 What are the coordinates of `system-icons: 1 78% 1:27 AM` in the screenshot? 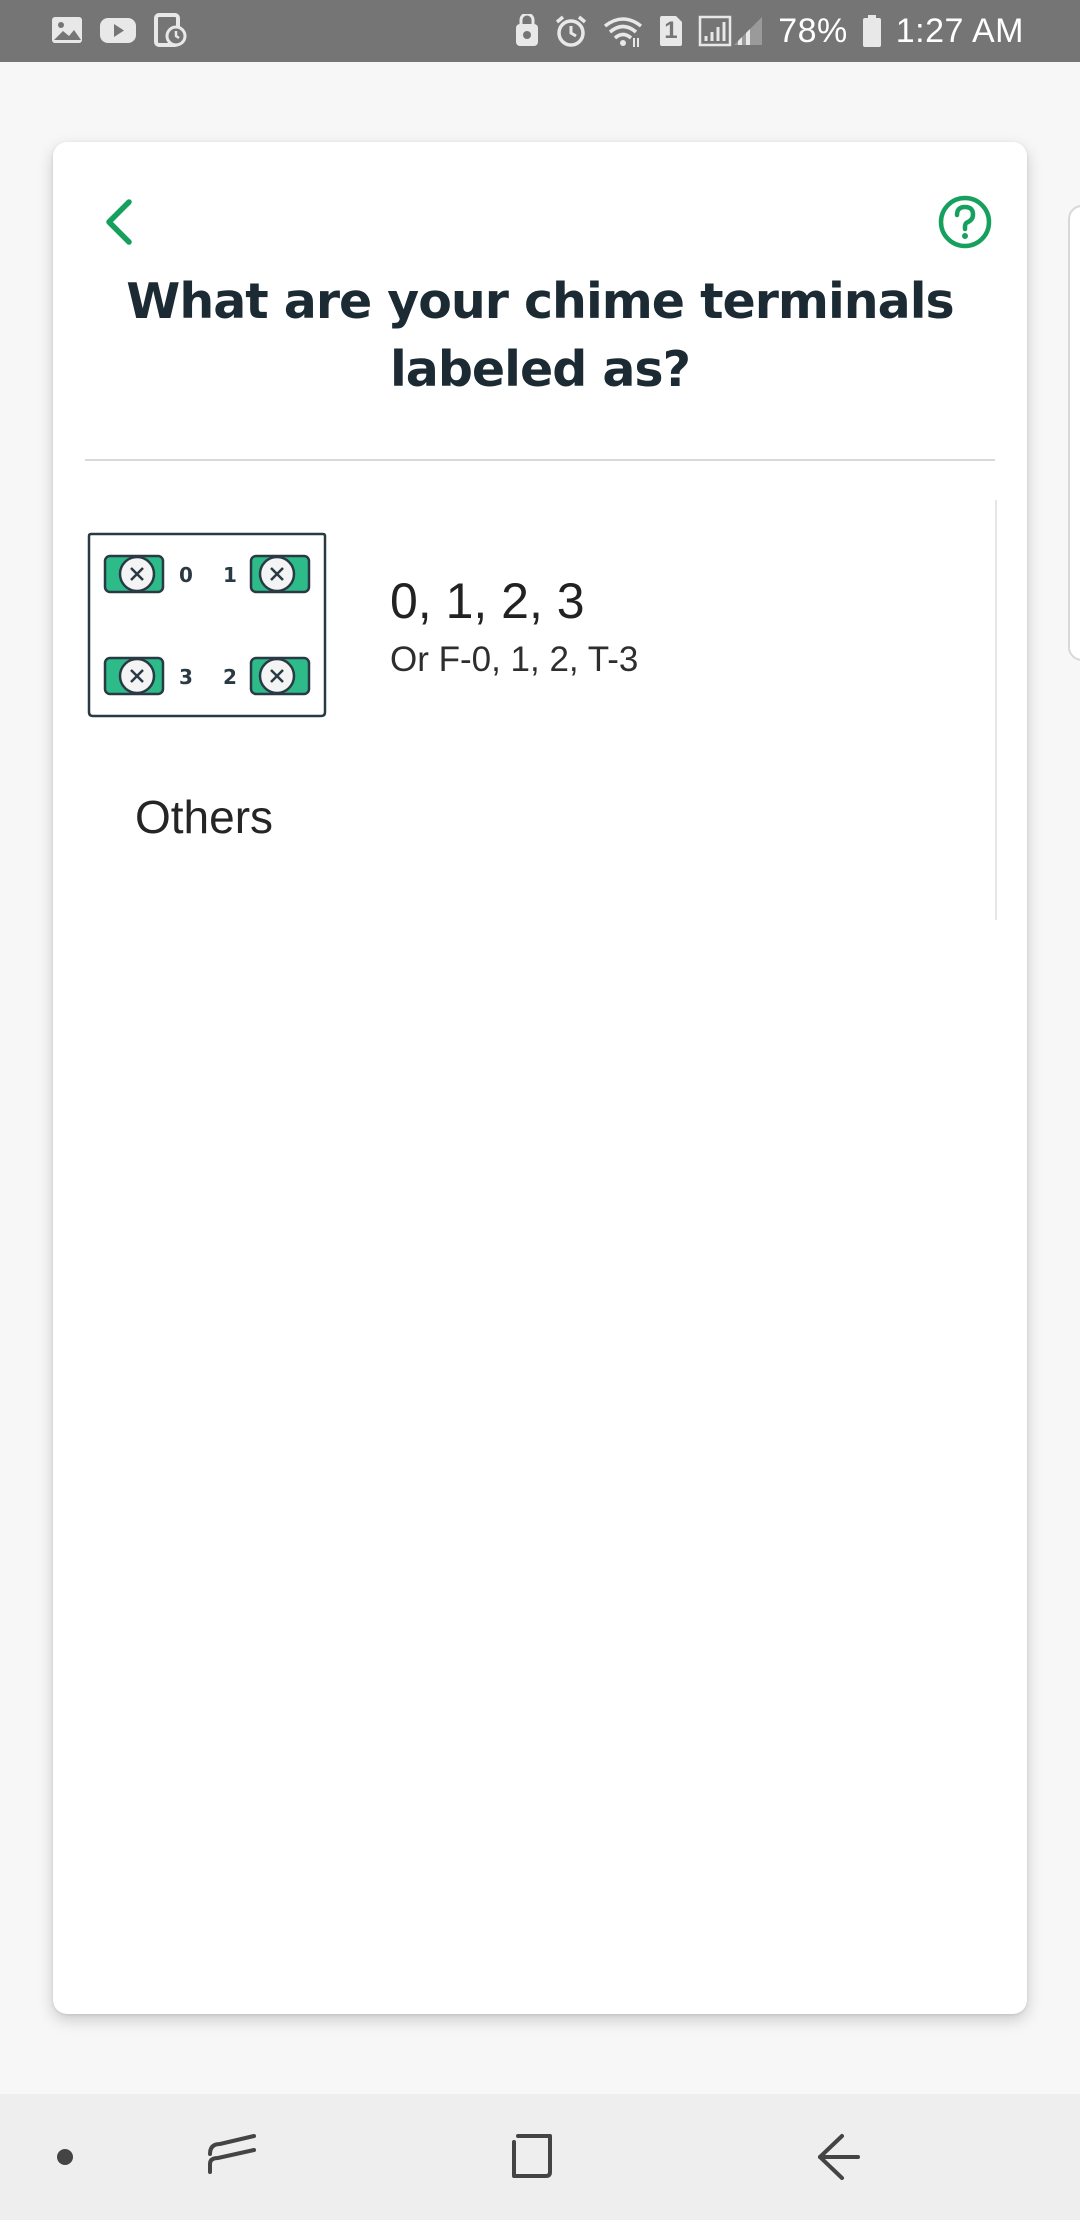 It's located at (769, 31).